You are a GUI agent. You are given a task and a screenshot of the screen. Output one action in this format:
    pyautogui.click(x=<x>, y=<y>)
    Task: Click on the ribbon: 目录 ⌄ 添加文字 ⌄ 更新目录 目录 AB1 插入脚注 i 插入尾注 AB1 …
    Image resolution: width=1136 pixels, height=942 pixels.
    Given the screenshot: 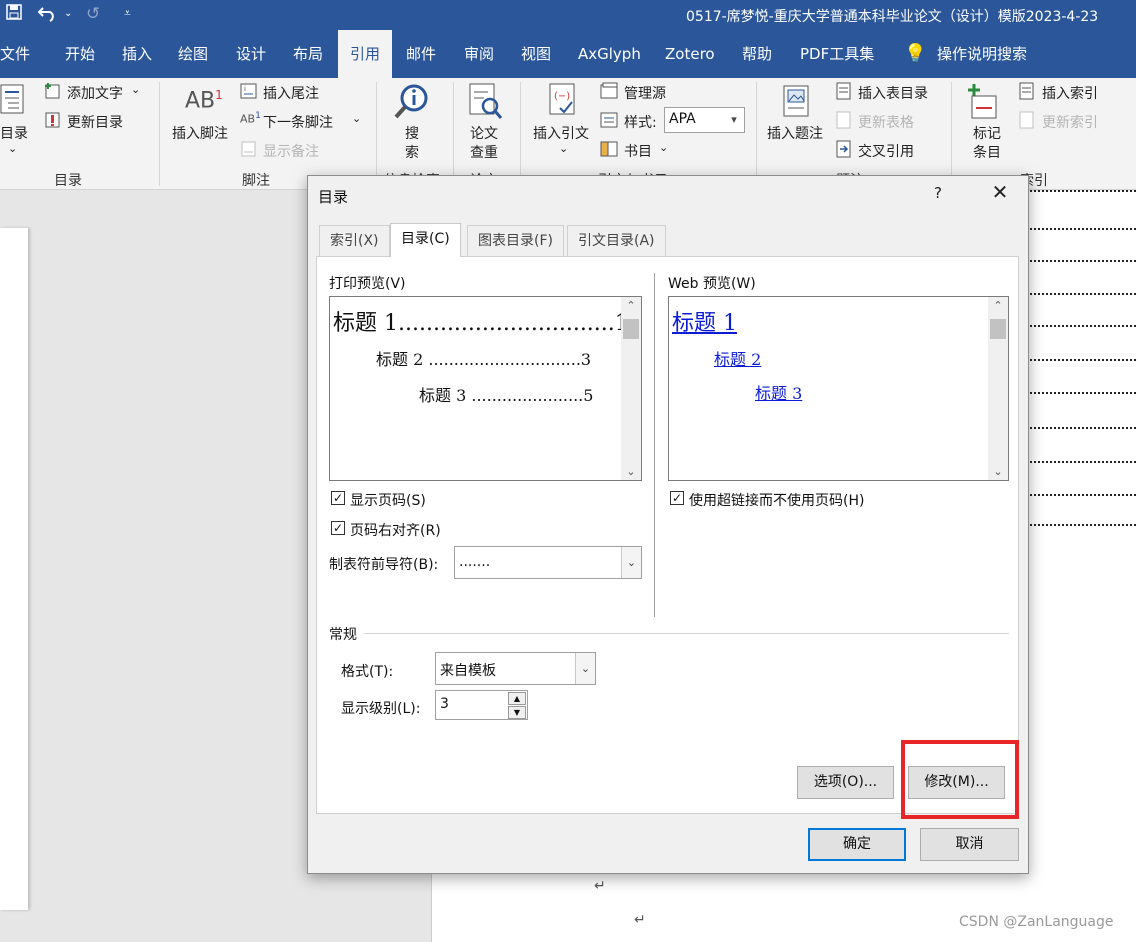 What is the action you would take?
    pyautogui.click(x=568, y=134)
    